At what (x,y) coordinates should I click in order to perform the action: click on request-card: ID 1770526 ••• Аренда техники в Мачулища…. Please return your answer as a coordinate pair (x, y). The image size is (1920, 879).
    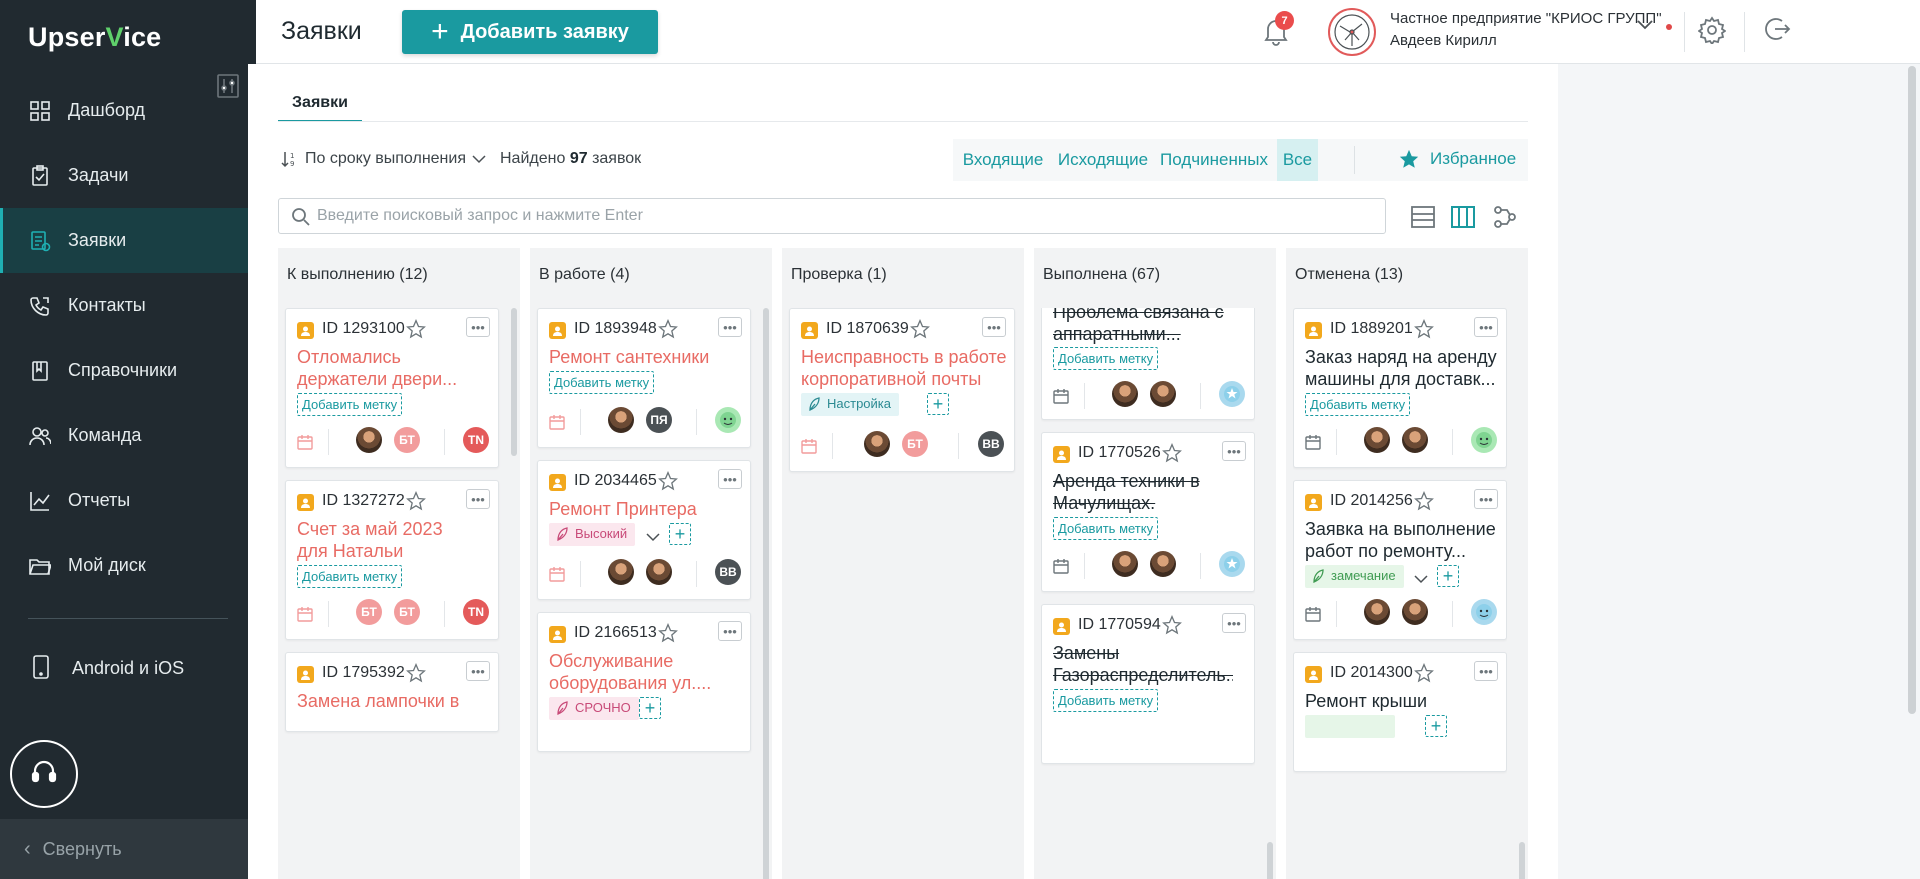
    Looking at the image, I should click on (1148, 512).